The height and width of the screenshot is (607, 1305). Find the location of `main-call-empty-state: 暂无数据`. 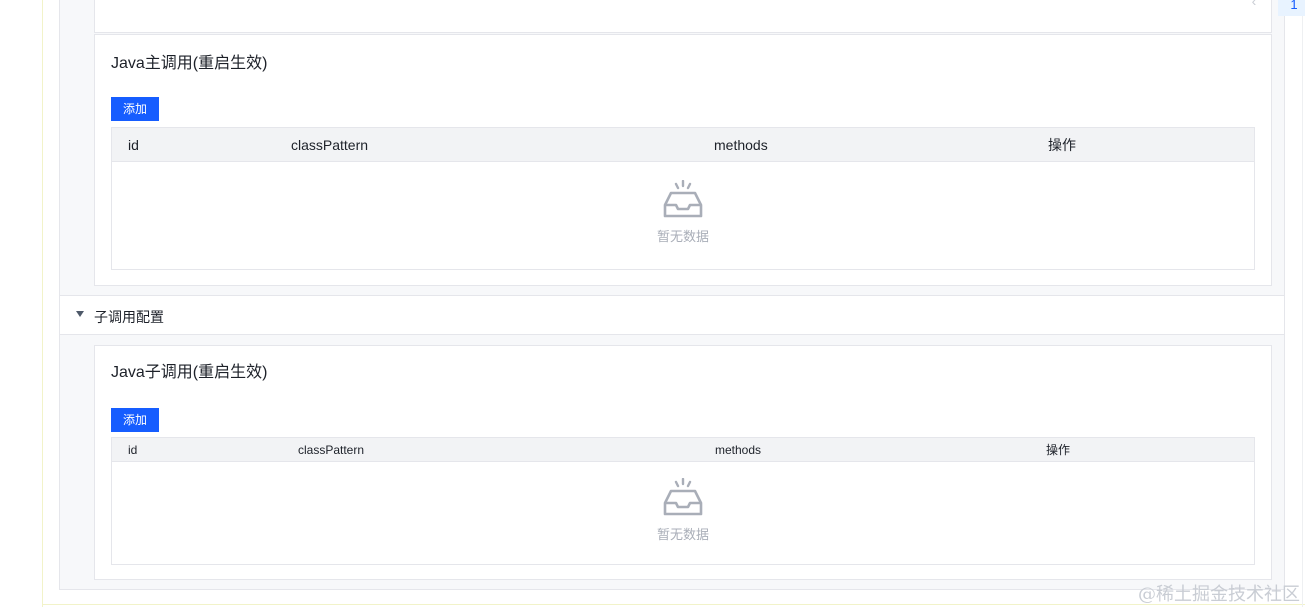

main-call-empty-state: 暂无数据 is located at coordinates (683, 212).